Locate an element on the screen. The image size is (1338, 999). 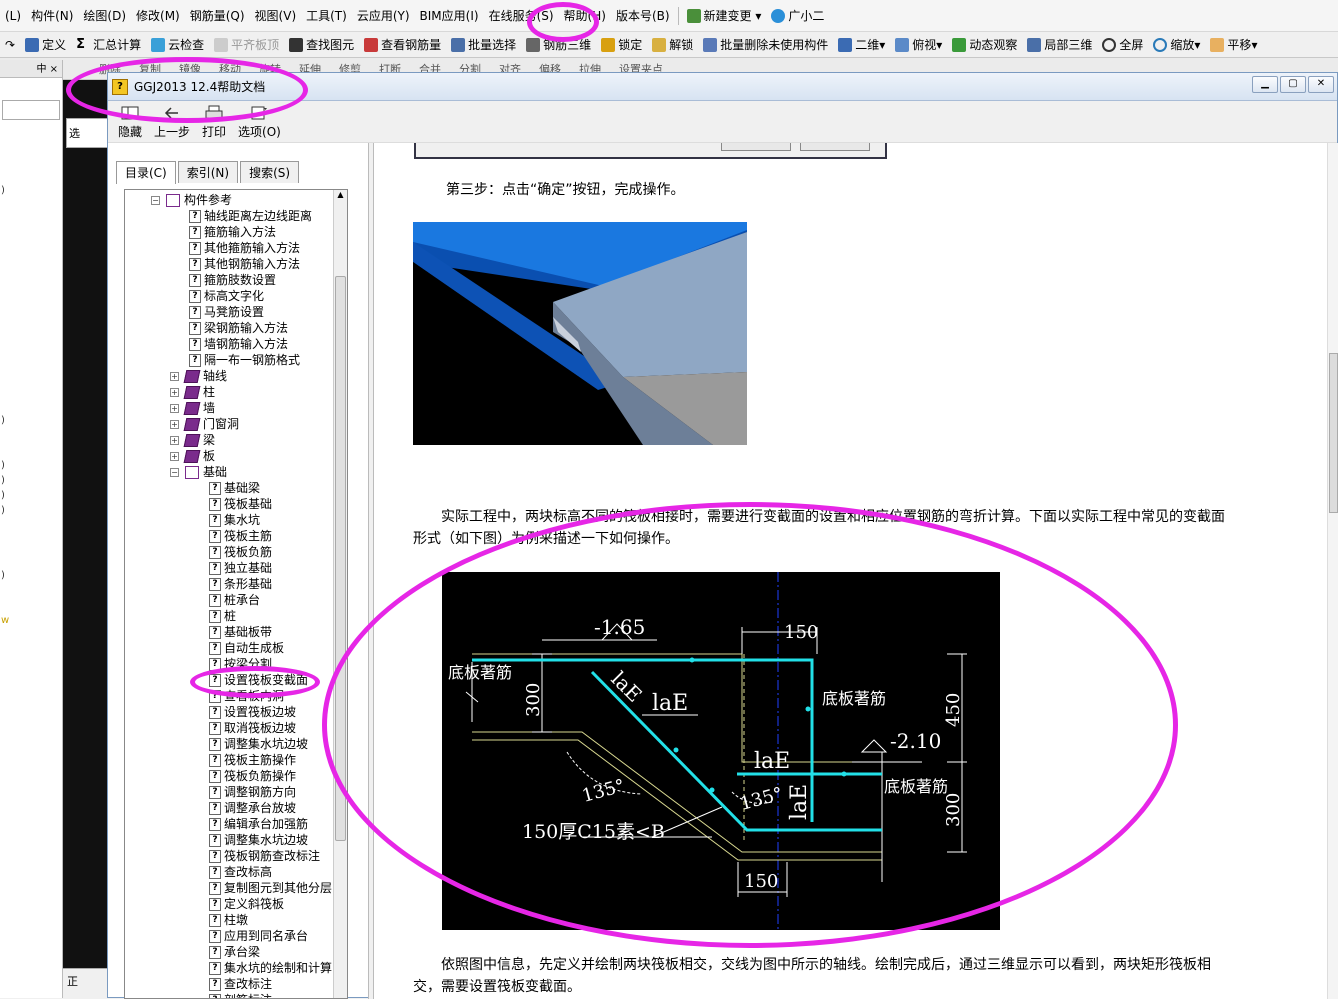
dynamic-observe-button: 动态观察 is located at coordinates (984, 45).